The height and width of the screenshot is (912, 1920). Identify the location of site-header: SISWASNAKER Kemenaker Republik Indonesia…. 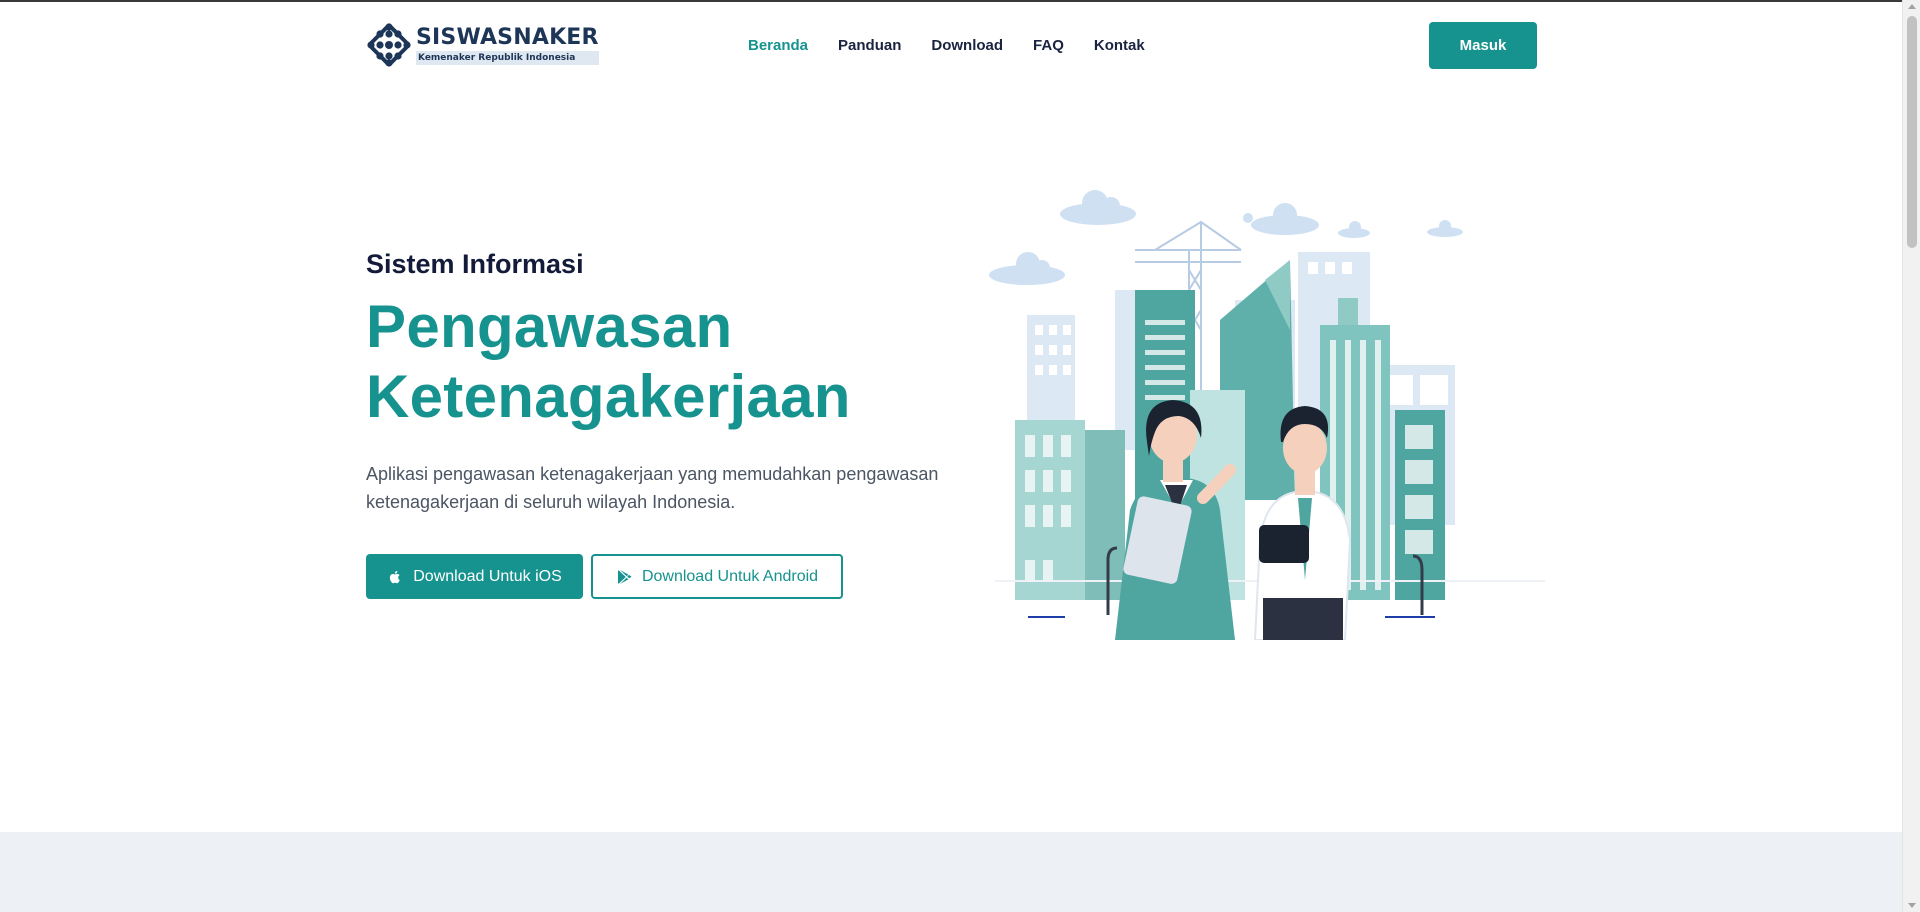
(951, 45).